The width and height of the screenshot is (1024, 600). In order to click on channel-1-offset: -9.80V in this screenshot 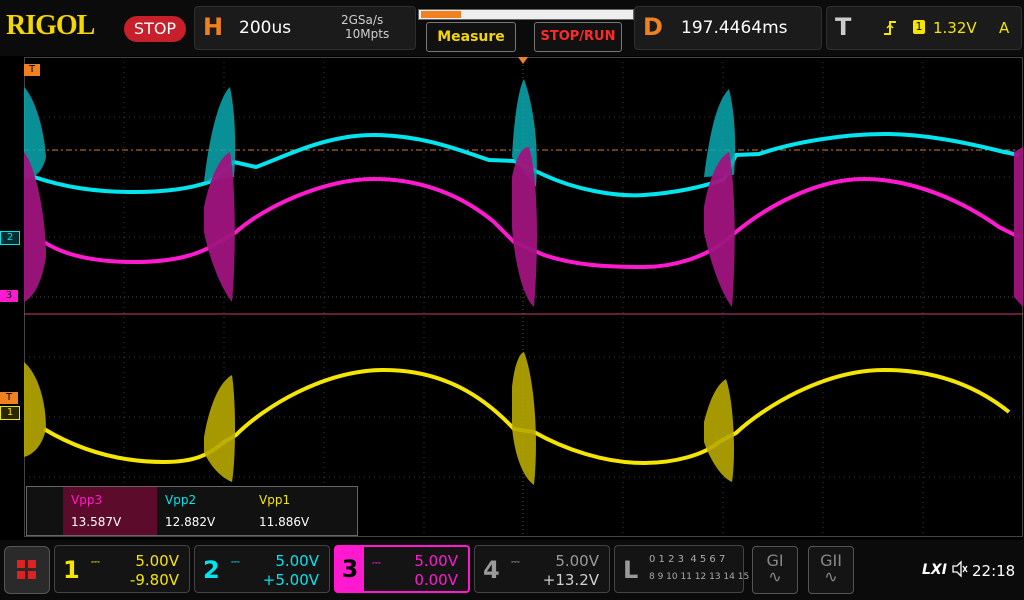, I will do `click(154, 580)`.